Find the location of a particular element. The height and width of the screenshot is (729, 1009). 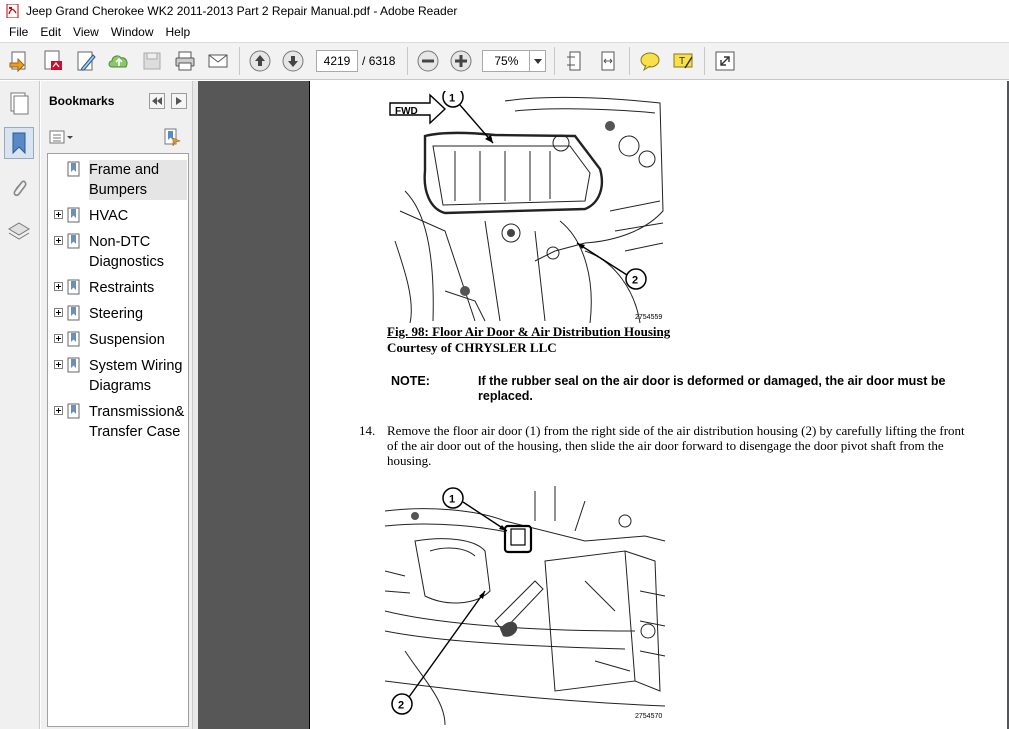

chevron-down-icon is located at coordinates (537, 61).